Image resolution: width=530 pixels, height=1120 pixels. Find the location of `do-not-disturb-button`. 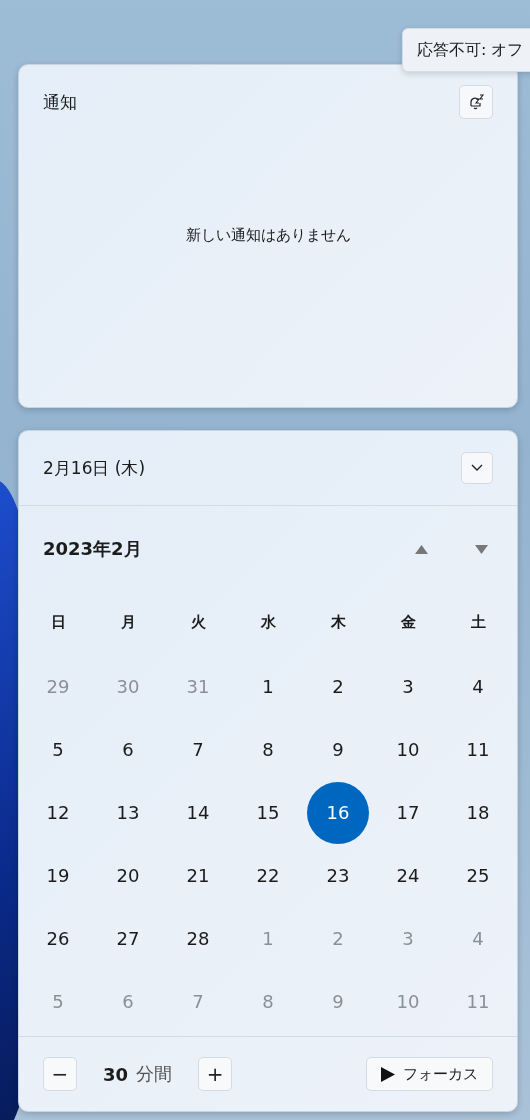

do-not-disturb-button is located at coordinates (476, 102).